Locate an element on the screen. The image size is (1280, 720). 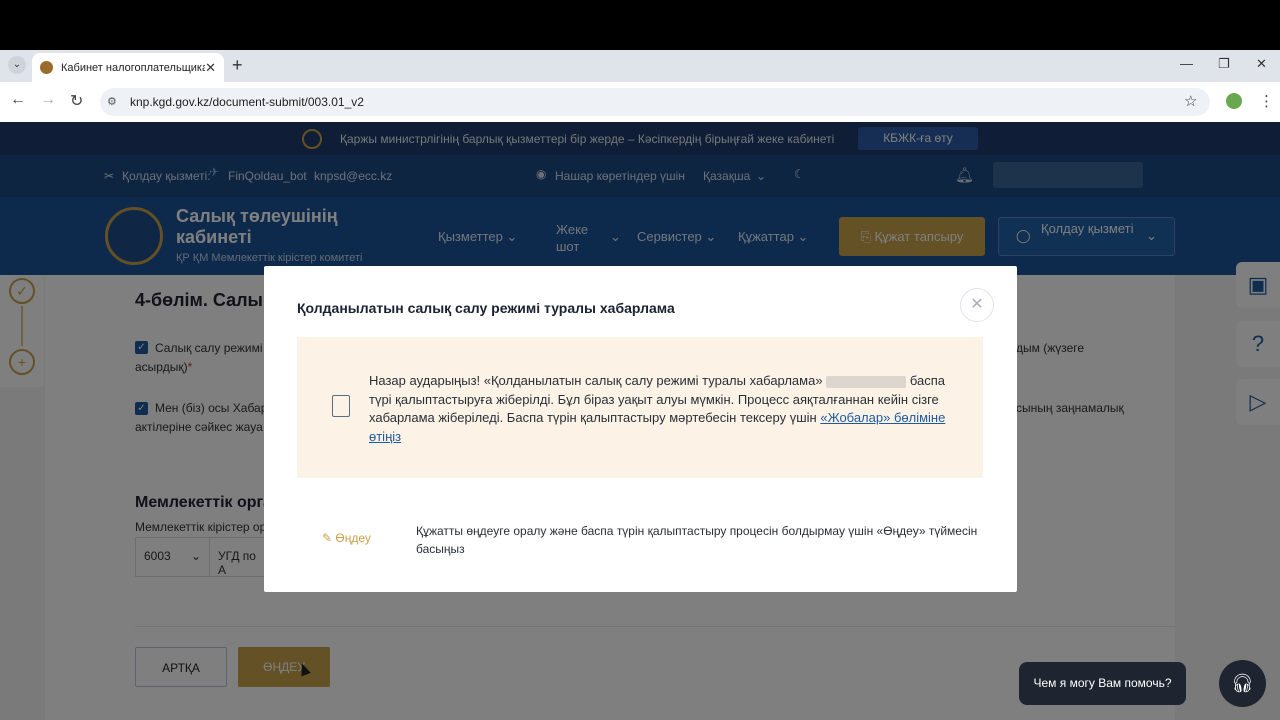
tab-search-icon: ⌄ is located at coordinates (17, 65).